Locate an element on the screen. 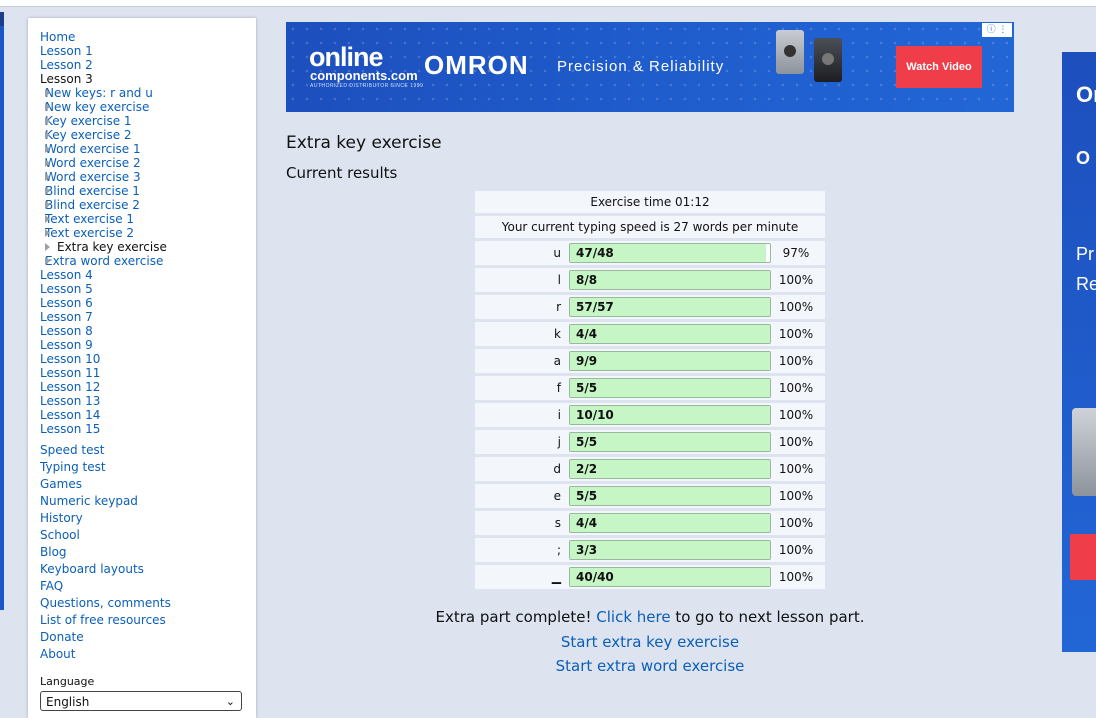  sidebar-item: Questions, comments is located at coordinates (105, 604).